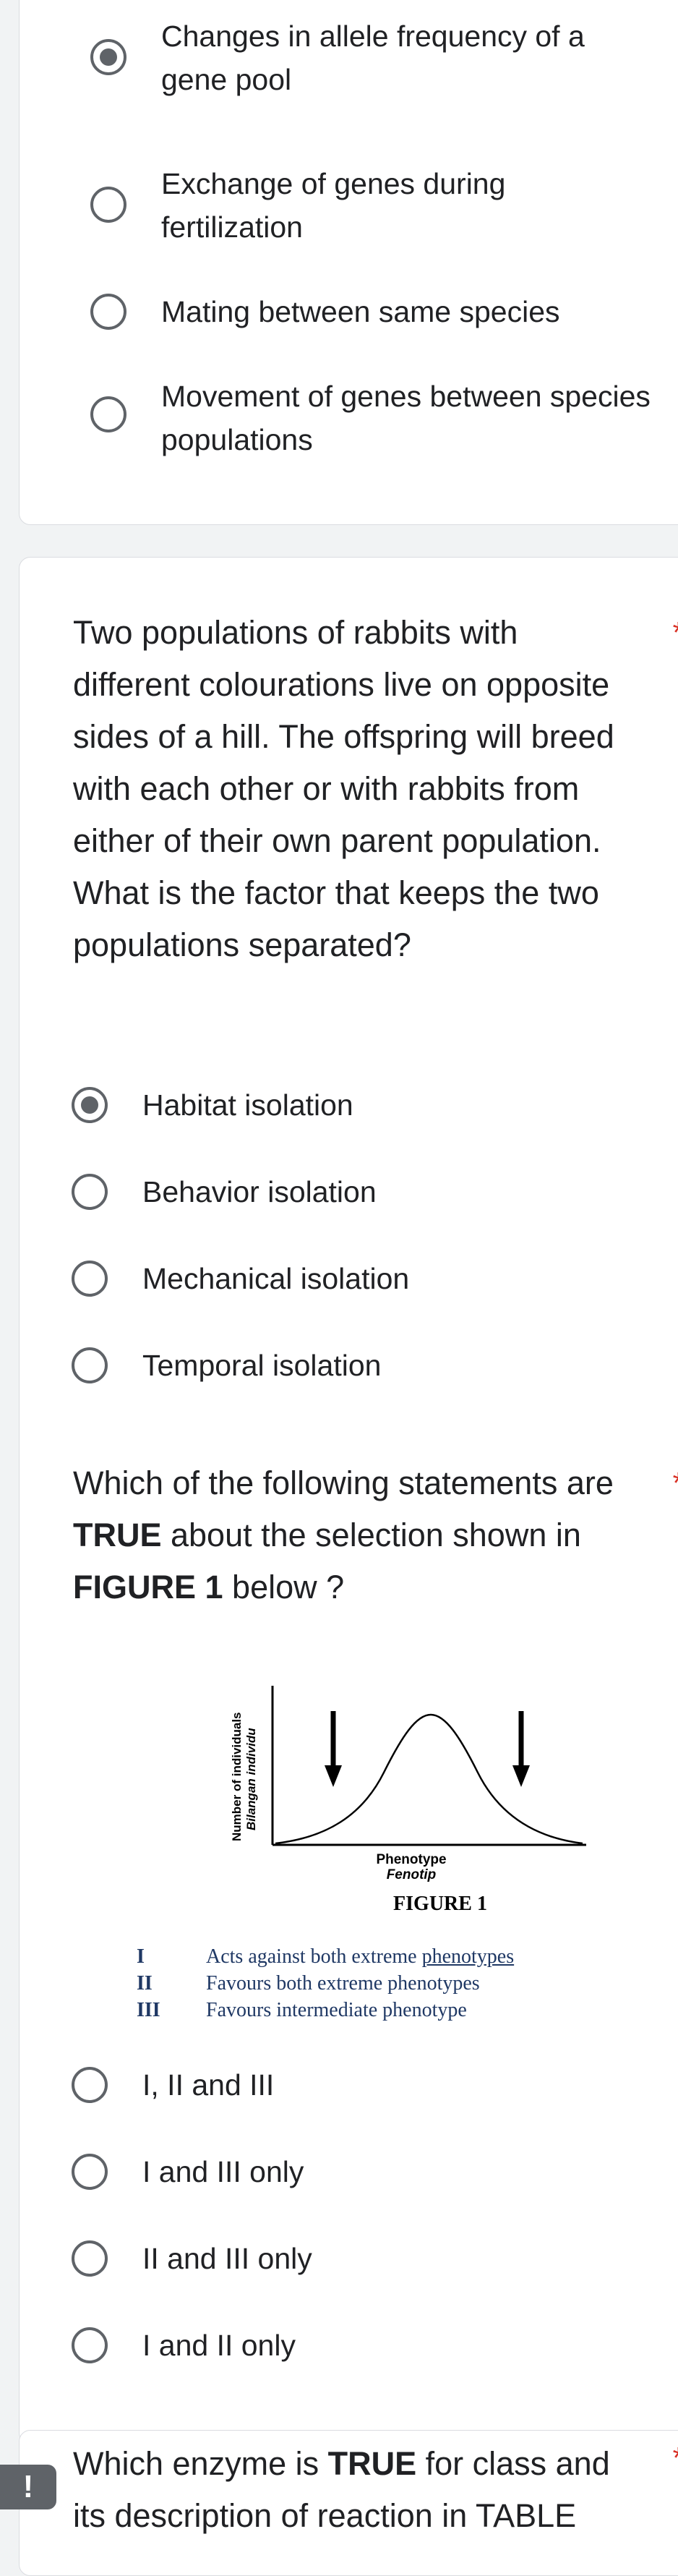 This screenshot has height=2576, width=678. I want to click on option-label: I and III only, so click(223, 2171).